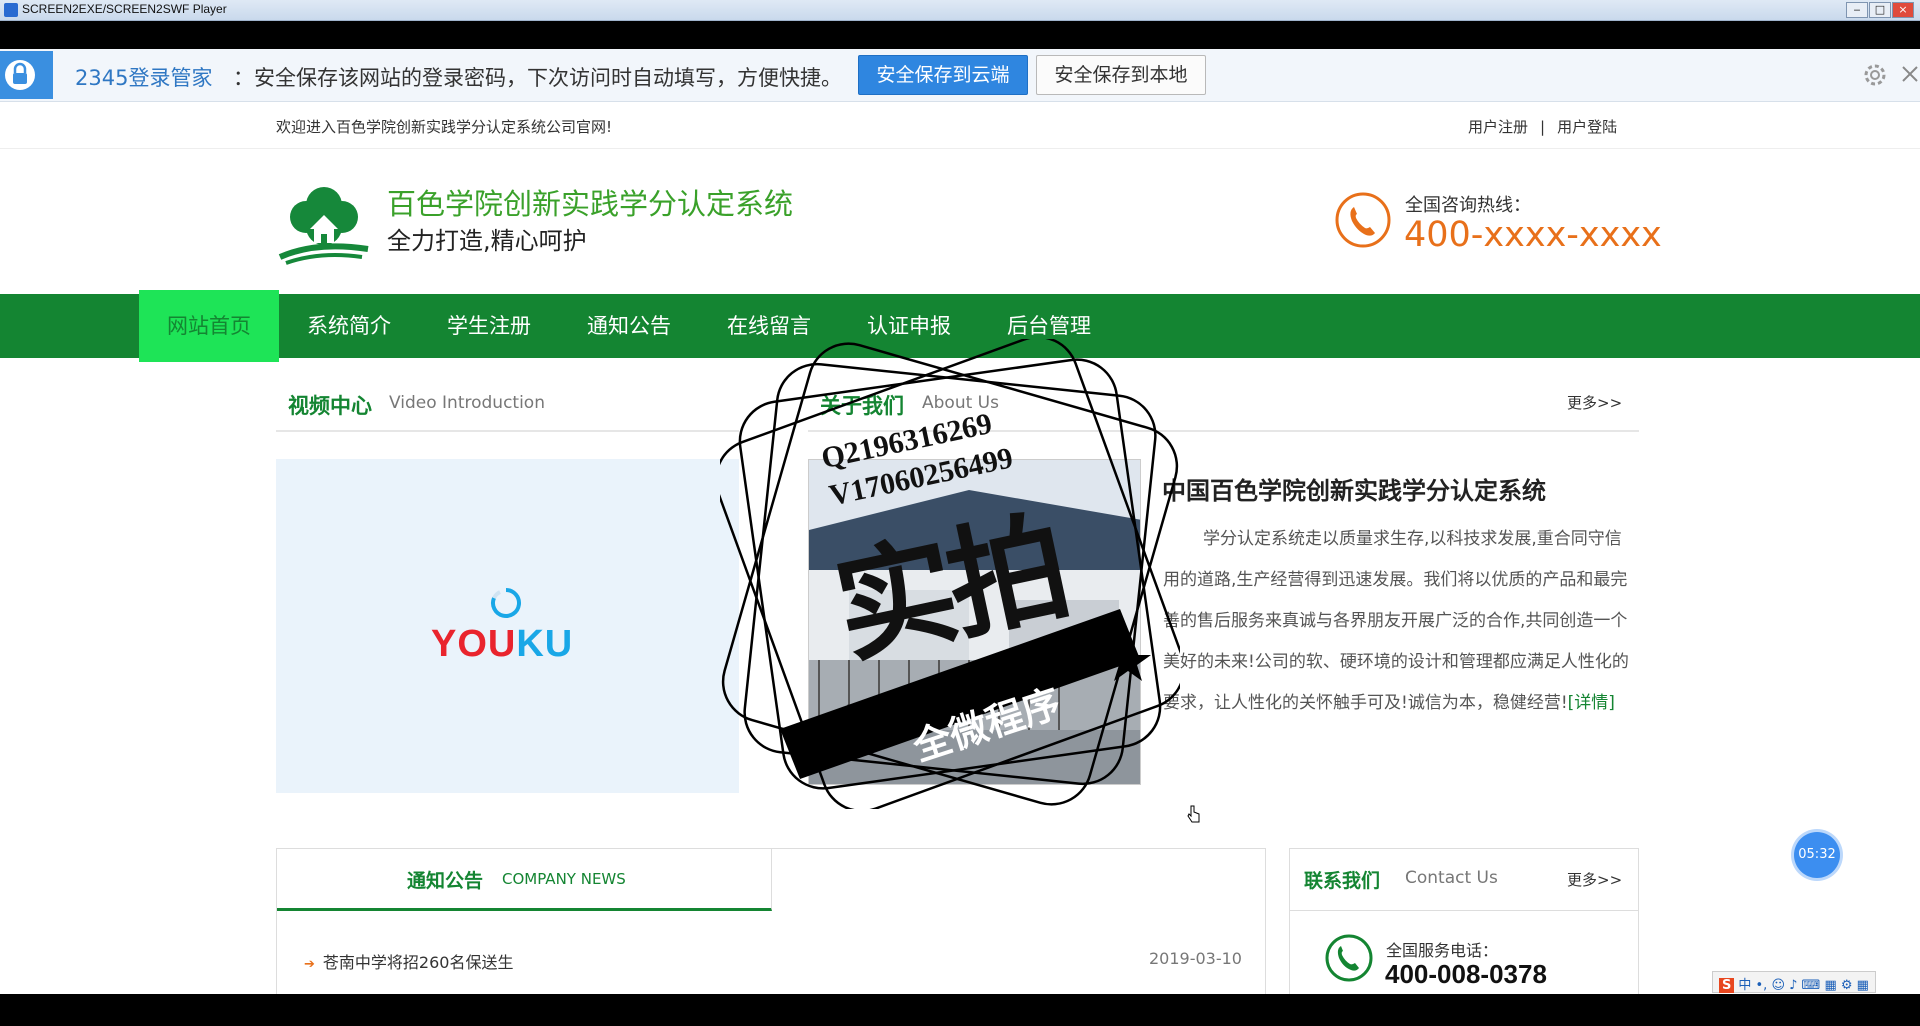 The height and width of the screenshot is (1026, 1920). Describe the element at coordinates (1533, 235) in the screenshot. I see `hotline-number: 400-xxxx-xxxx` at that location.